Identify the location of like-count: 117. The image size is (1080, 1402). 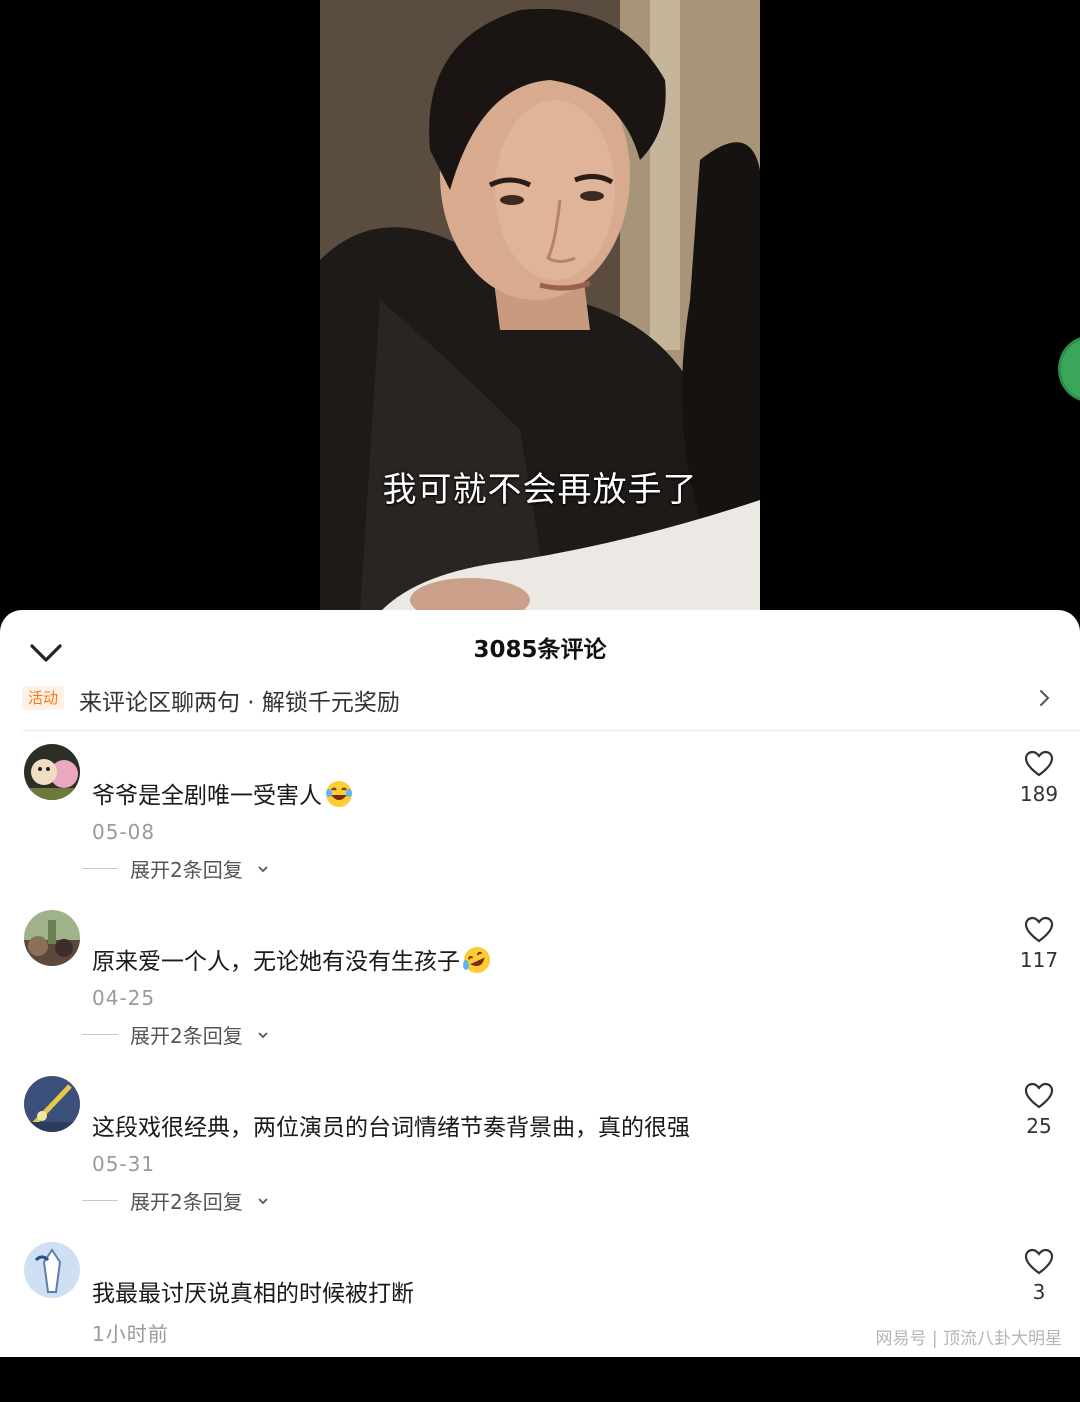
(1039, 960).